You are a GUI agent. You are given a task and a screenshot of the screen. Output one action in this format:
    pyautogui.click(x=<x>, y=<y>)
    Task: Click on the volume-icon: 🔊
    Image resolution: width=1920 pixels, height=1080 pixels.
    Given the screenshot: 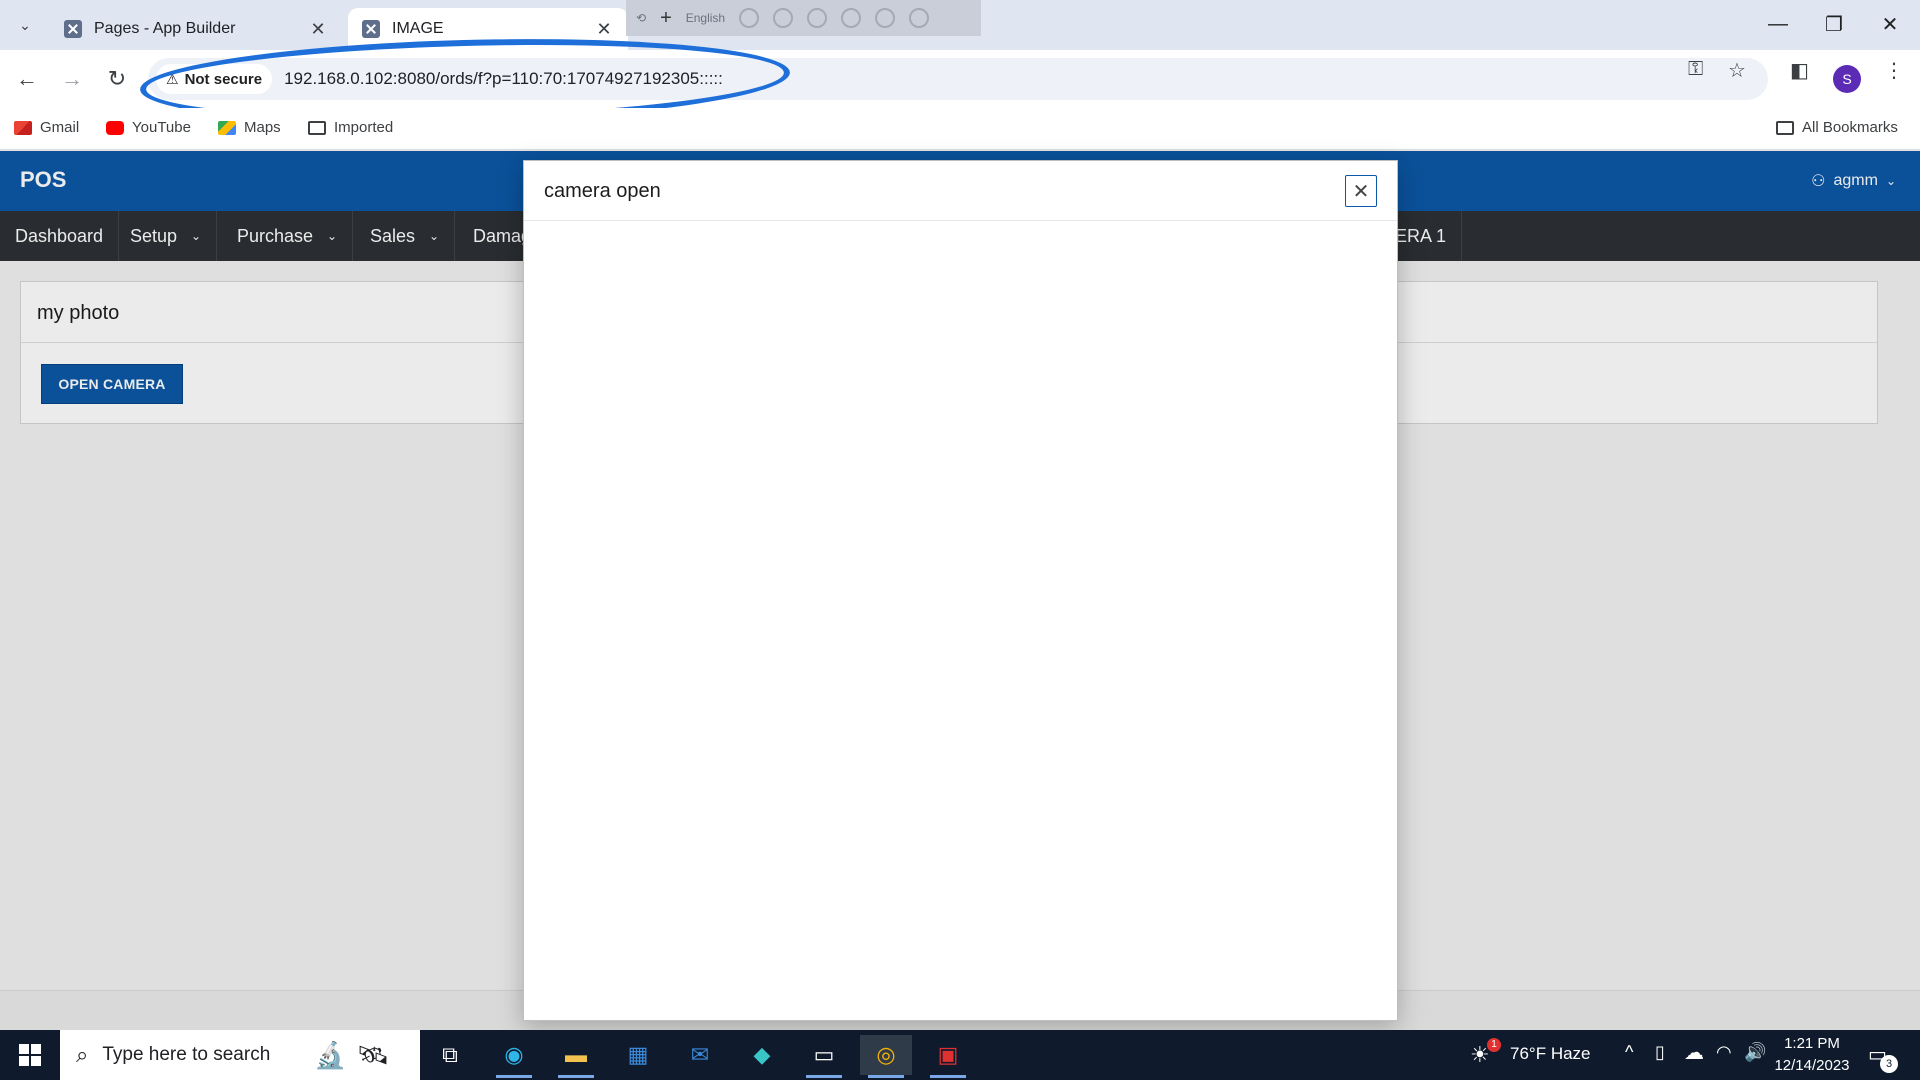 What is the action you would take?
    pyautogui.click(x=1755, y=1052)
    